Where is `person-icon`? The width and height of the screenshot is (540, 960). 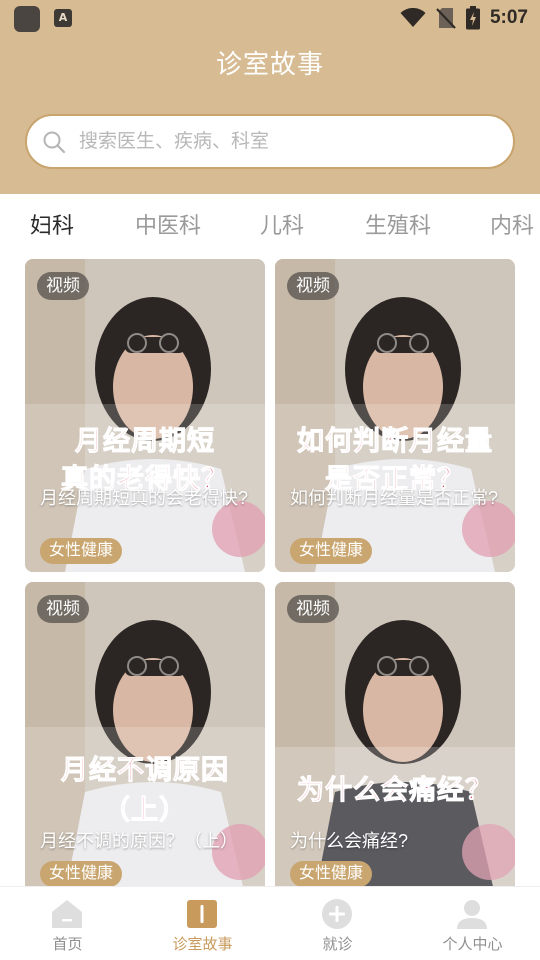 person-icon is located at coordinates (472, 914).